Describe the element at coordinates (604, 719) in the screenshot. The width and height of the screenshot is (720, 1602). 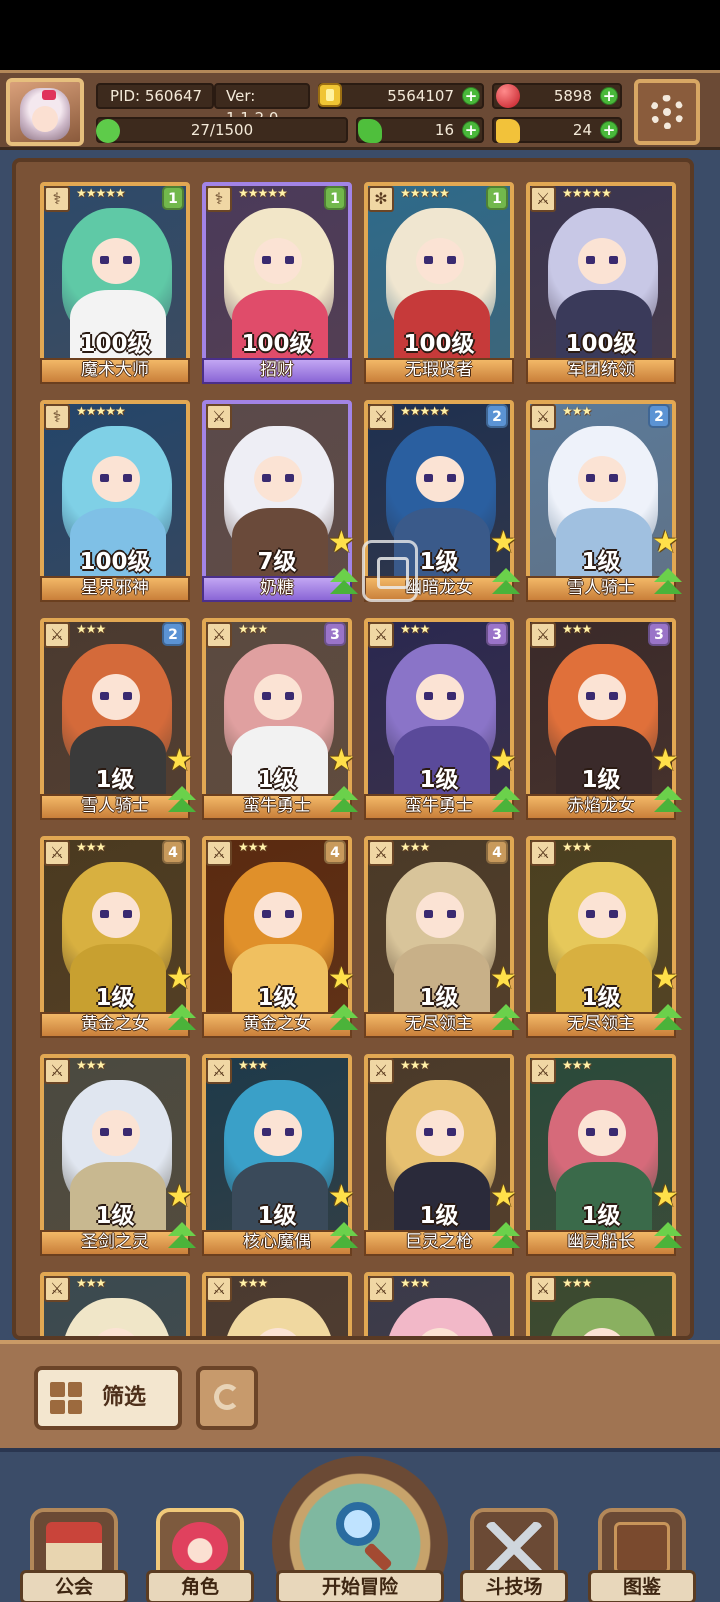
I see `character-card: ⚔ ★★★ 3 1级 赤焰龙女 ★` at that location.